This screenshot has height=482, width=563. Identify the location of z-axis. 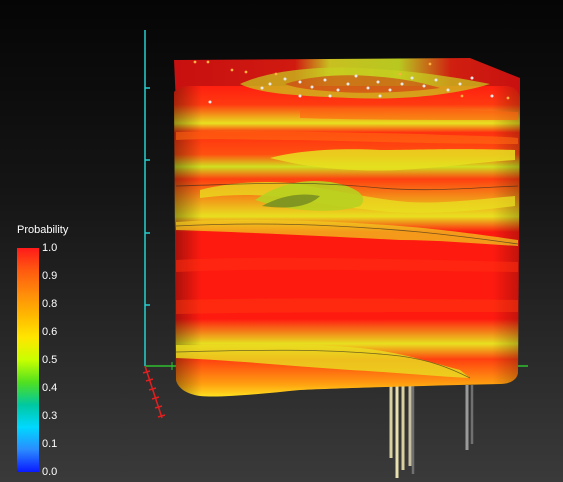
(147, 198).